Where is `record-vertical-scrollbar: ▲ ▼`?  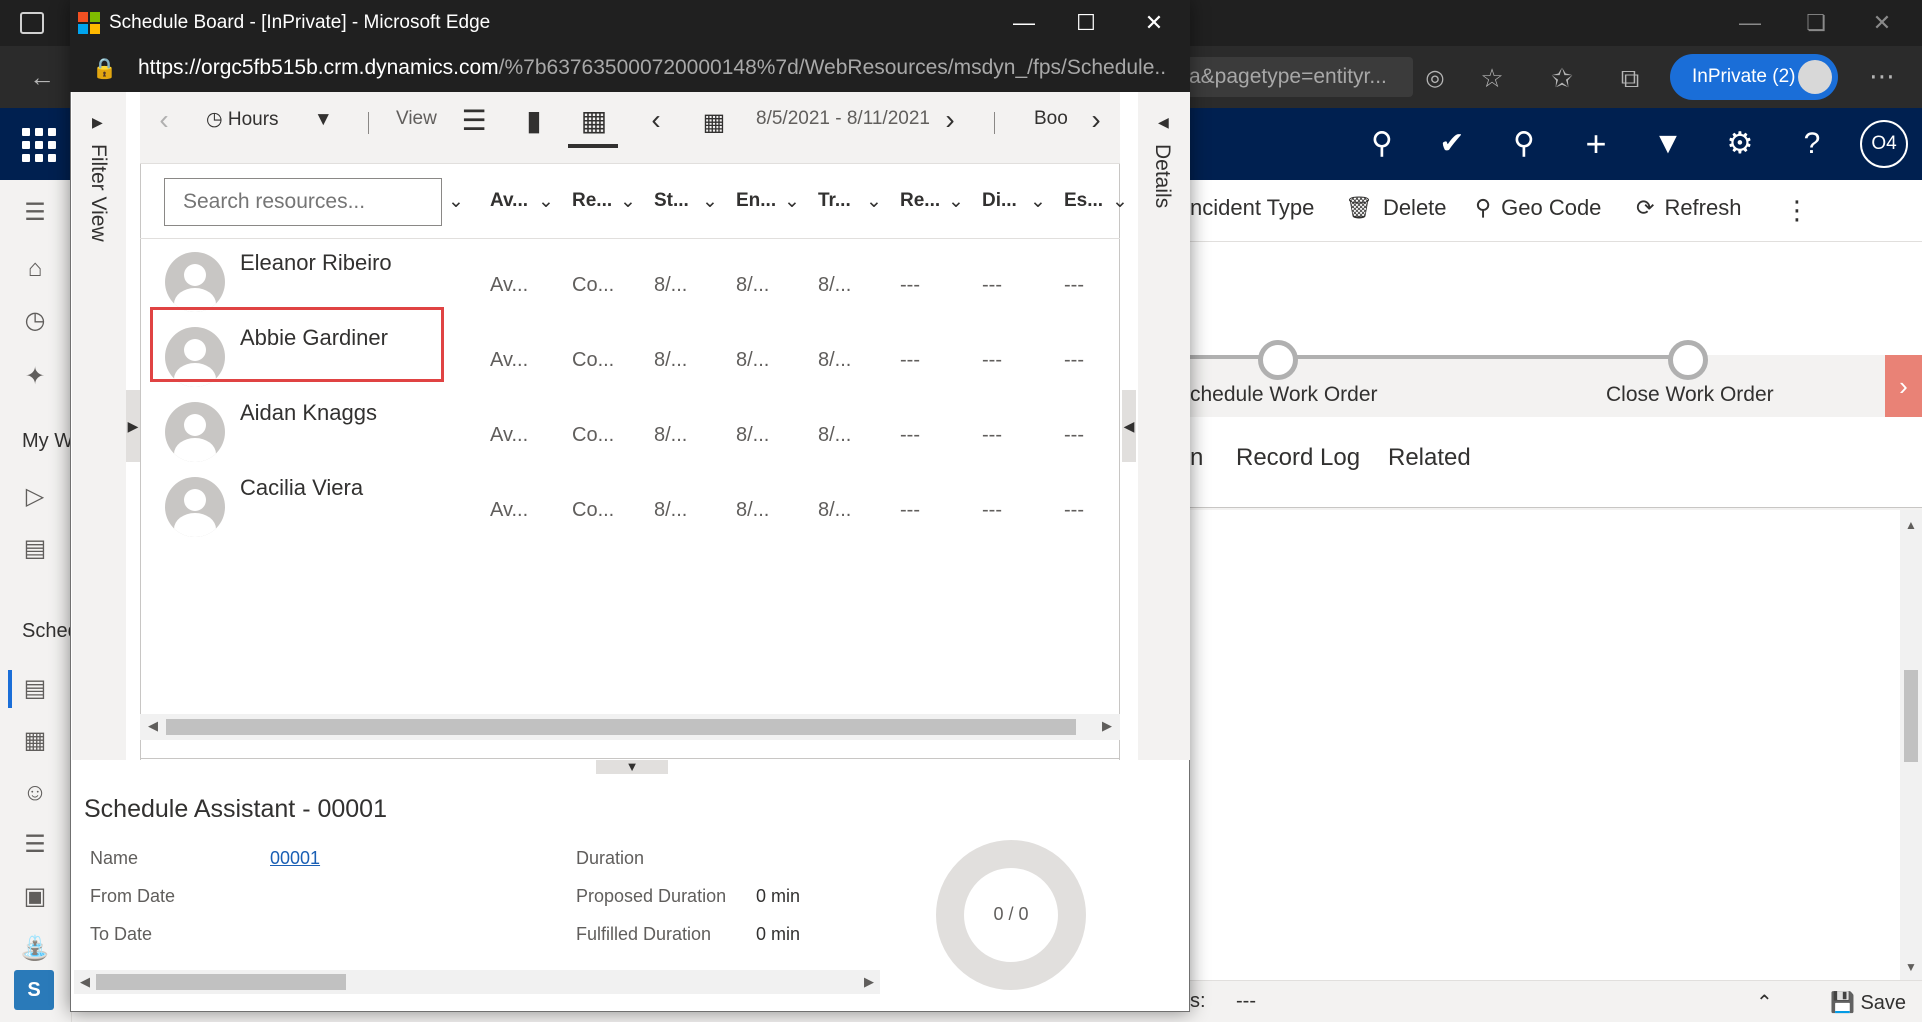 record-vertical-scrollbar: ▲ ▼ is located at coordinates (1911, 745).